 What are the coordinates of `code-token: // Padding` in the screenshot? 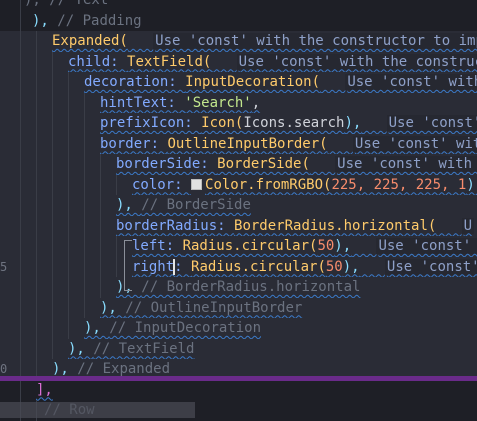 It's located at (99, 20).